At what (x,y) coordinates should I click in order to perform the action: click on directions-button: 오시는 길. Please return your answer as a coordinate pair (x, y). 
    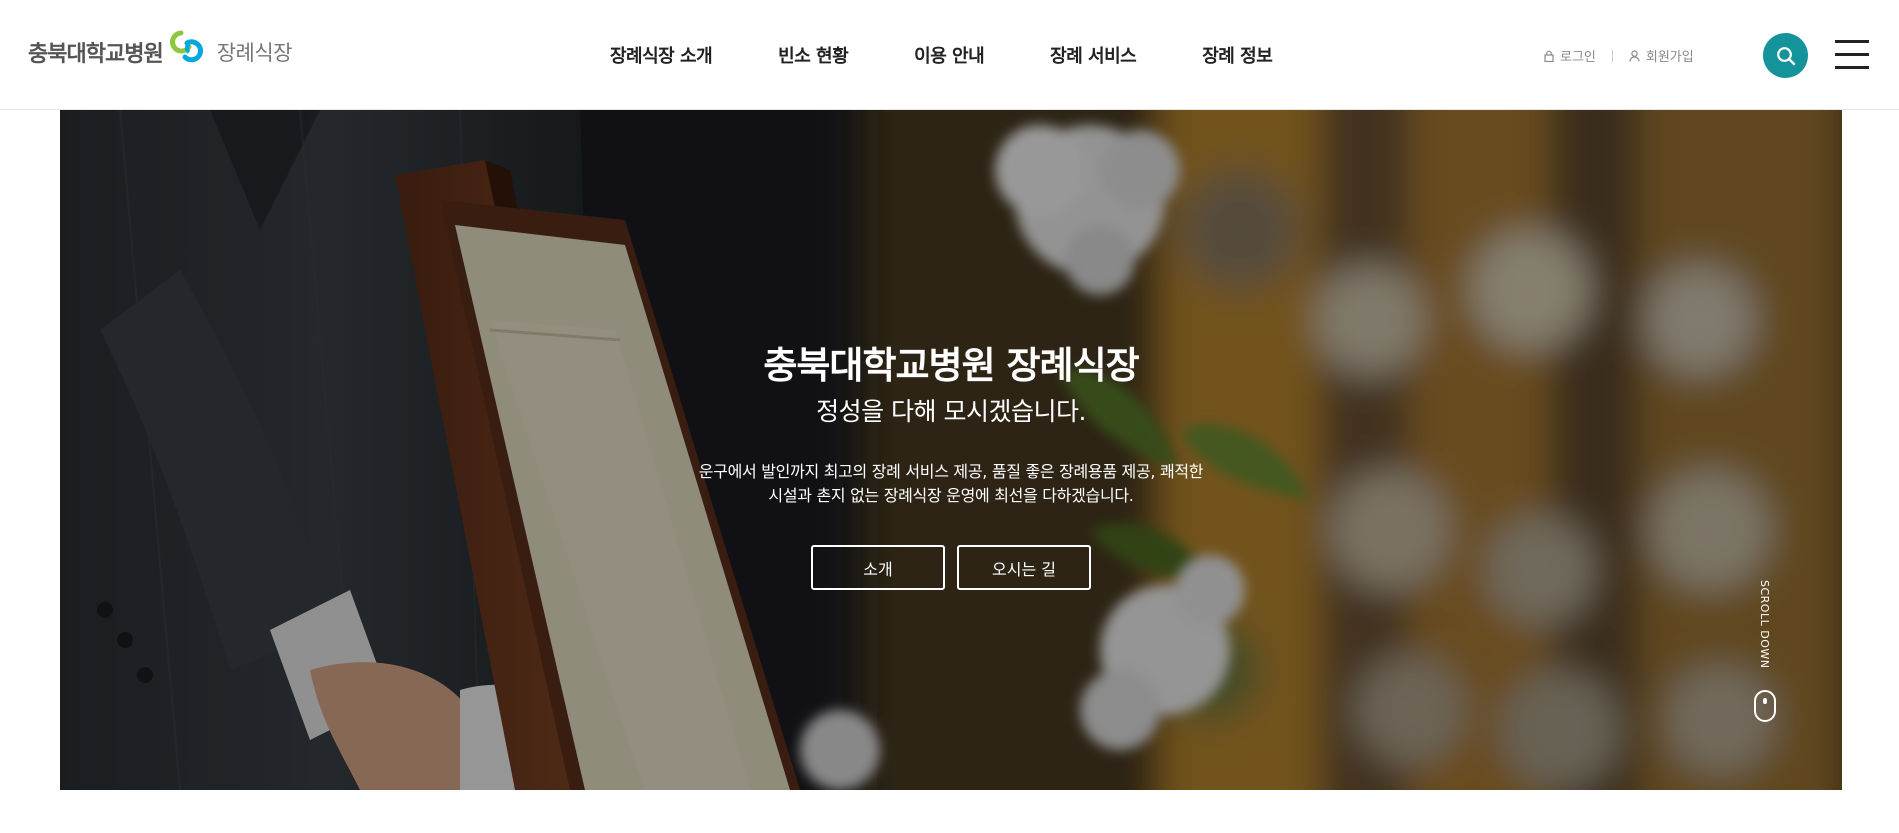
    Looking at the image, I should click on (1024, 567).